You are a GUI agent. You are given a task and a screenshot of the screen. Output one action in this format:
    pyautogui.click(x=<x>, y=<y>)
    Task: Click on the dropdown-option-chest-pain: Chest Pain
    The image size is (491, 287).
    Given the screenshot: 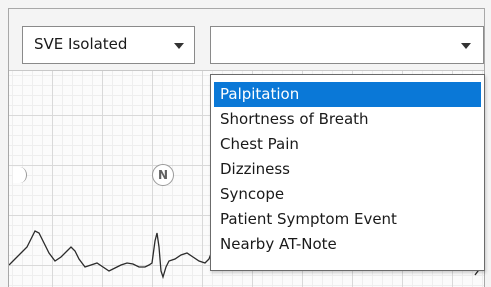 What is the action you would take?
    pyautogui.click(x=347, y=144)
    